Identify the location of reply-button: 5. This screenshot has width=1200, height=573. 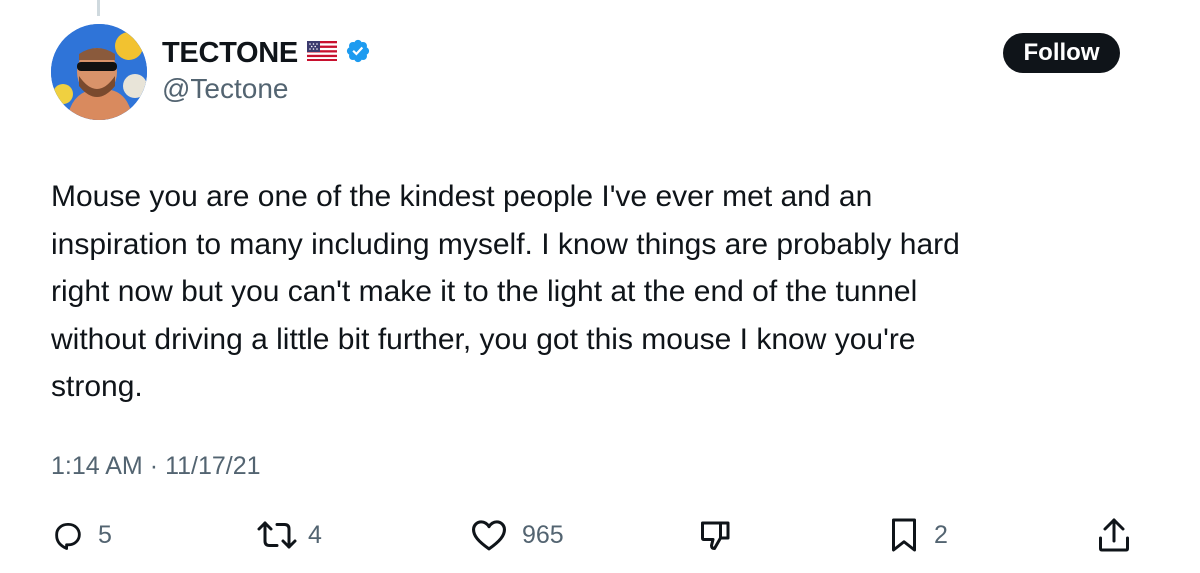
(81, 535).